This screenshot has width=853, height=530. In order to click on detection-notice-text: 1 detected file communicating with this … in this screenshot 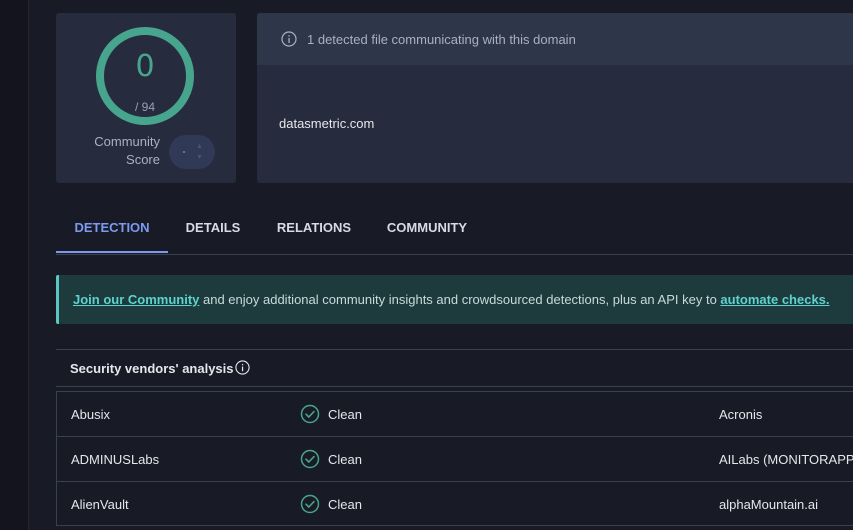, I will do `click(441, 39)`.